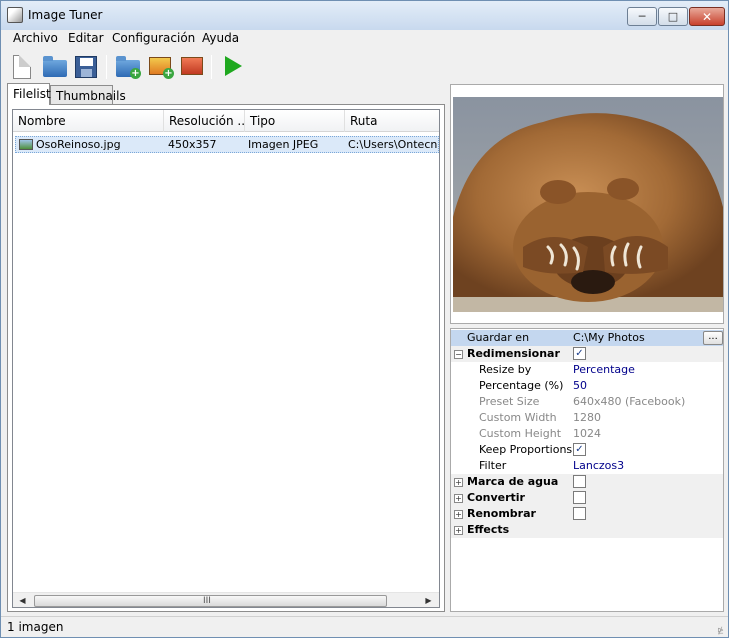 The image size is (729, 638). I want to click on prop-preset-size: Preset Size 640x480 (Facebook), so click(587, 402).